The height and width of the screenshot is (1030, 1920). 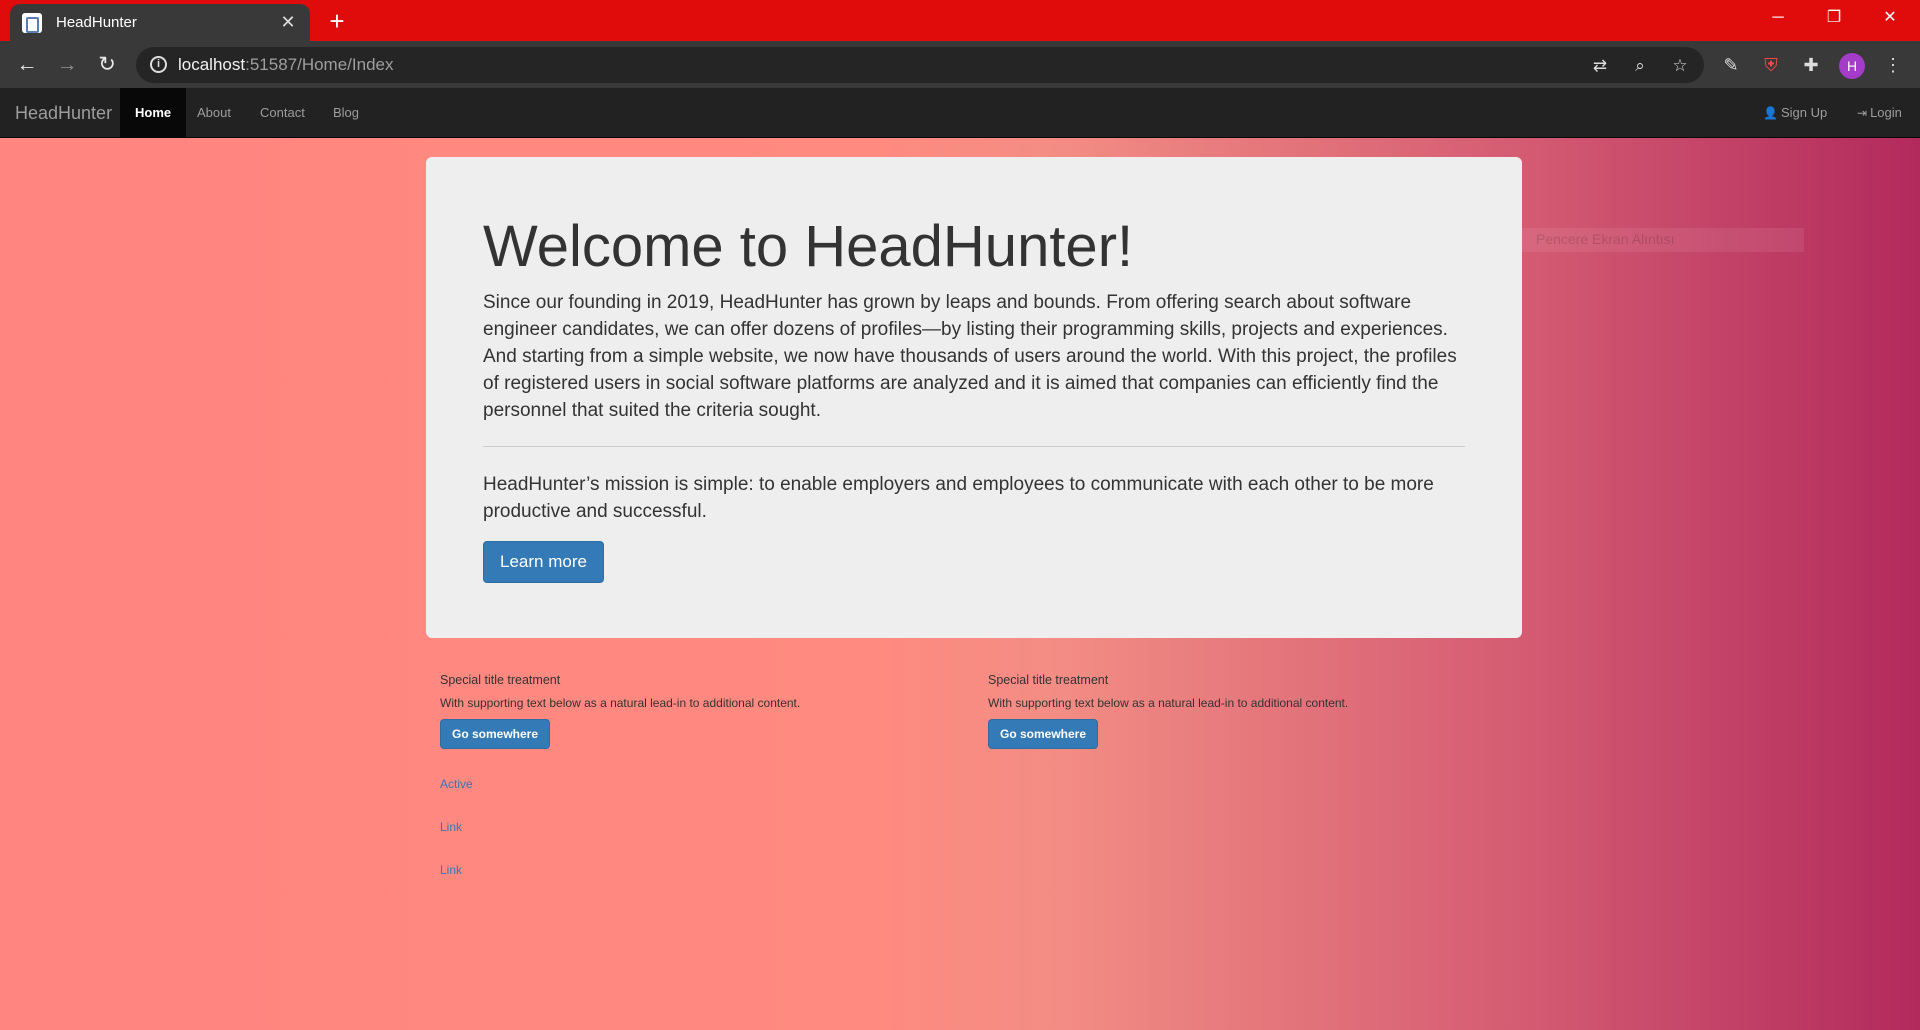 I want to click on zoom-icon: ⌕, so click(x=1640, y=66).